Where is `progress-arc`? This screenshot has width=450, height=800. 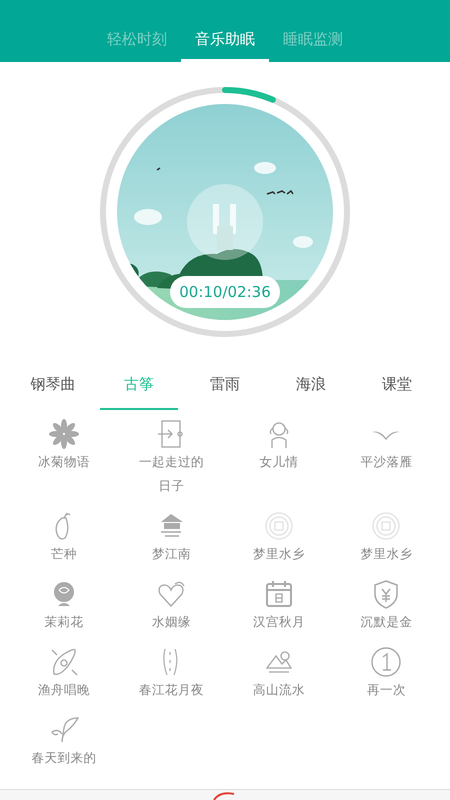
progress-arc is located at coordinates (249, 95).